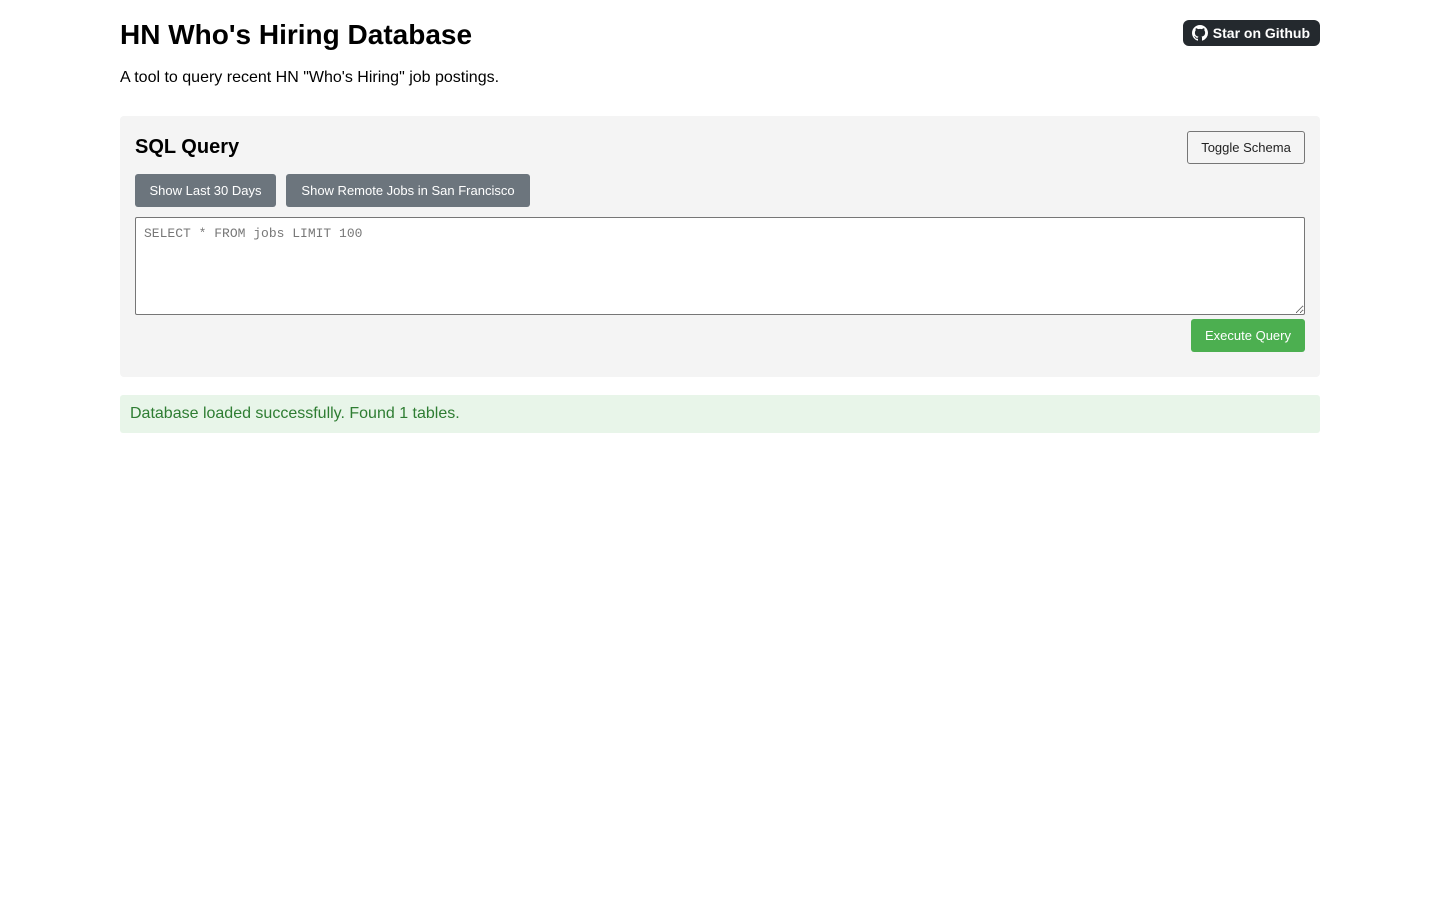 Image resolution: width=1440 pixels, height=900 pixels. What do you see at coordinates (205, 190) in the screenshot?
I see `show-last-30-days-button: Show Last 30 Days` at bounding box center [205, 190].